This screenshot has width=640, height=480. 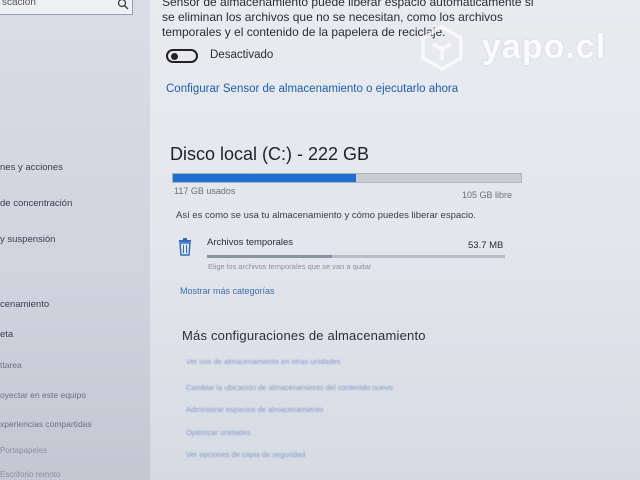 What do you see at coordinates (6, 334) in the screenshot?
I see `sidebar-item-tablet: eta` at bounding box center [6, 334].